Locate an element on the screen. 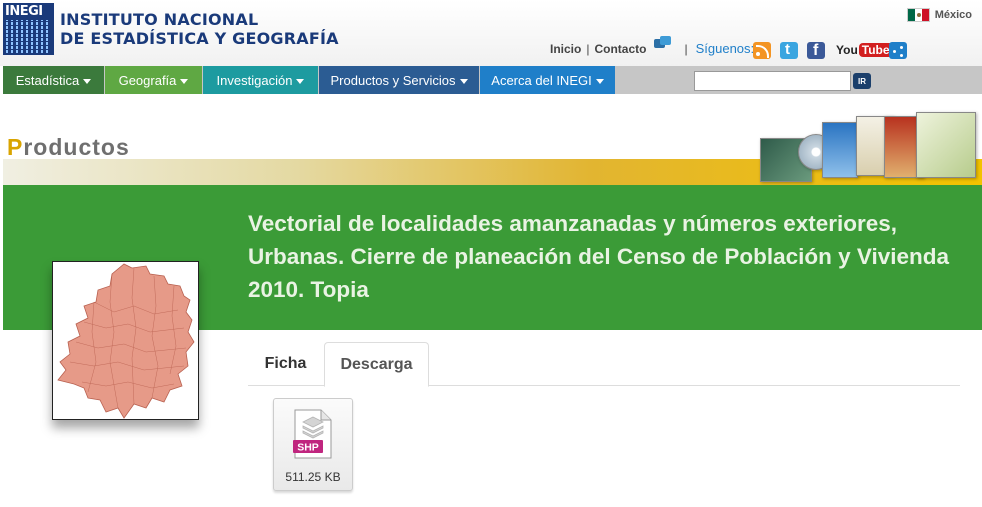 The width and height of the screenshot is (982, 507). nav-label: Investigación is located at coordinates (254, 80).